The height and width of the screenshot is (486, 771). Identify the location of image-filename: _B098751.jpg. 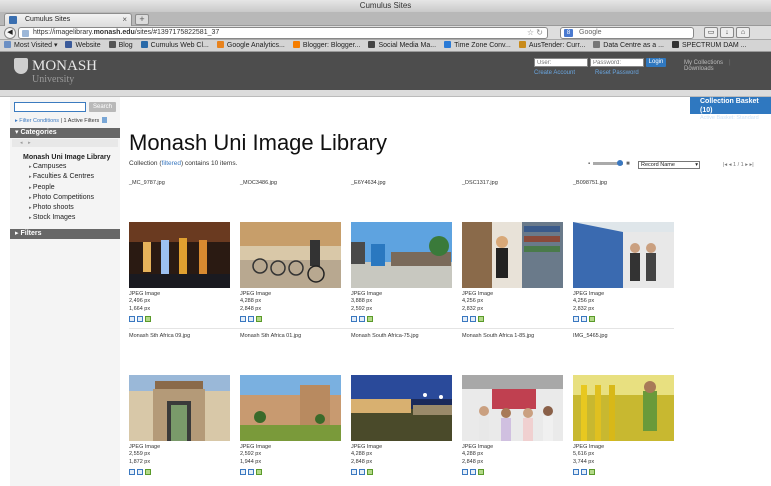
(624, 183).